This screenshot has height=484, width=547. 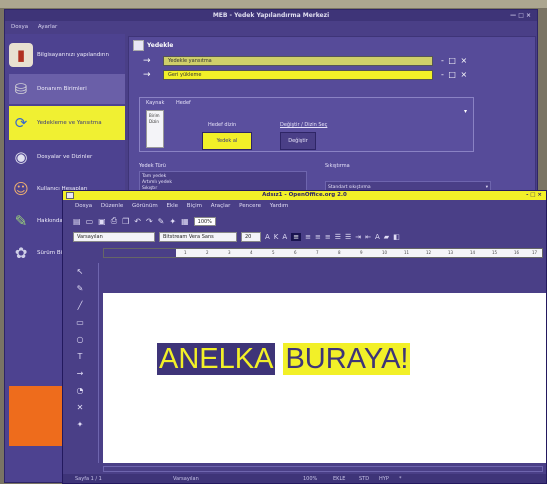 I want to click on panel-header: Yedekle, so click(x=153, y=45).